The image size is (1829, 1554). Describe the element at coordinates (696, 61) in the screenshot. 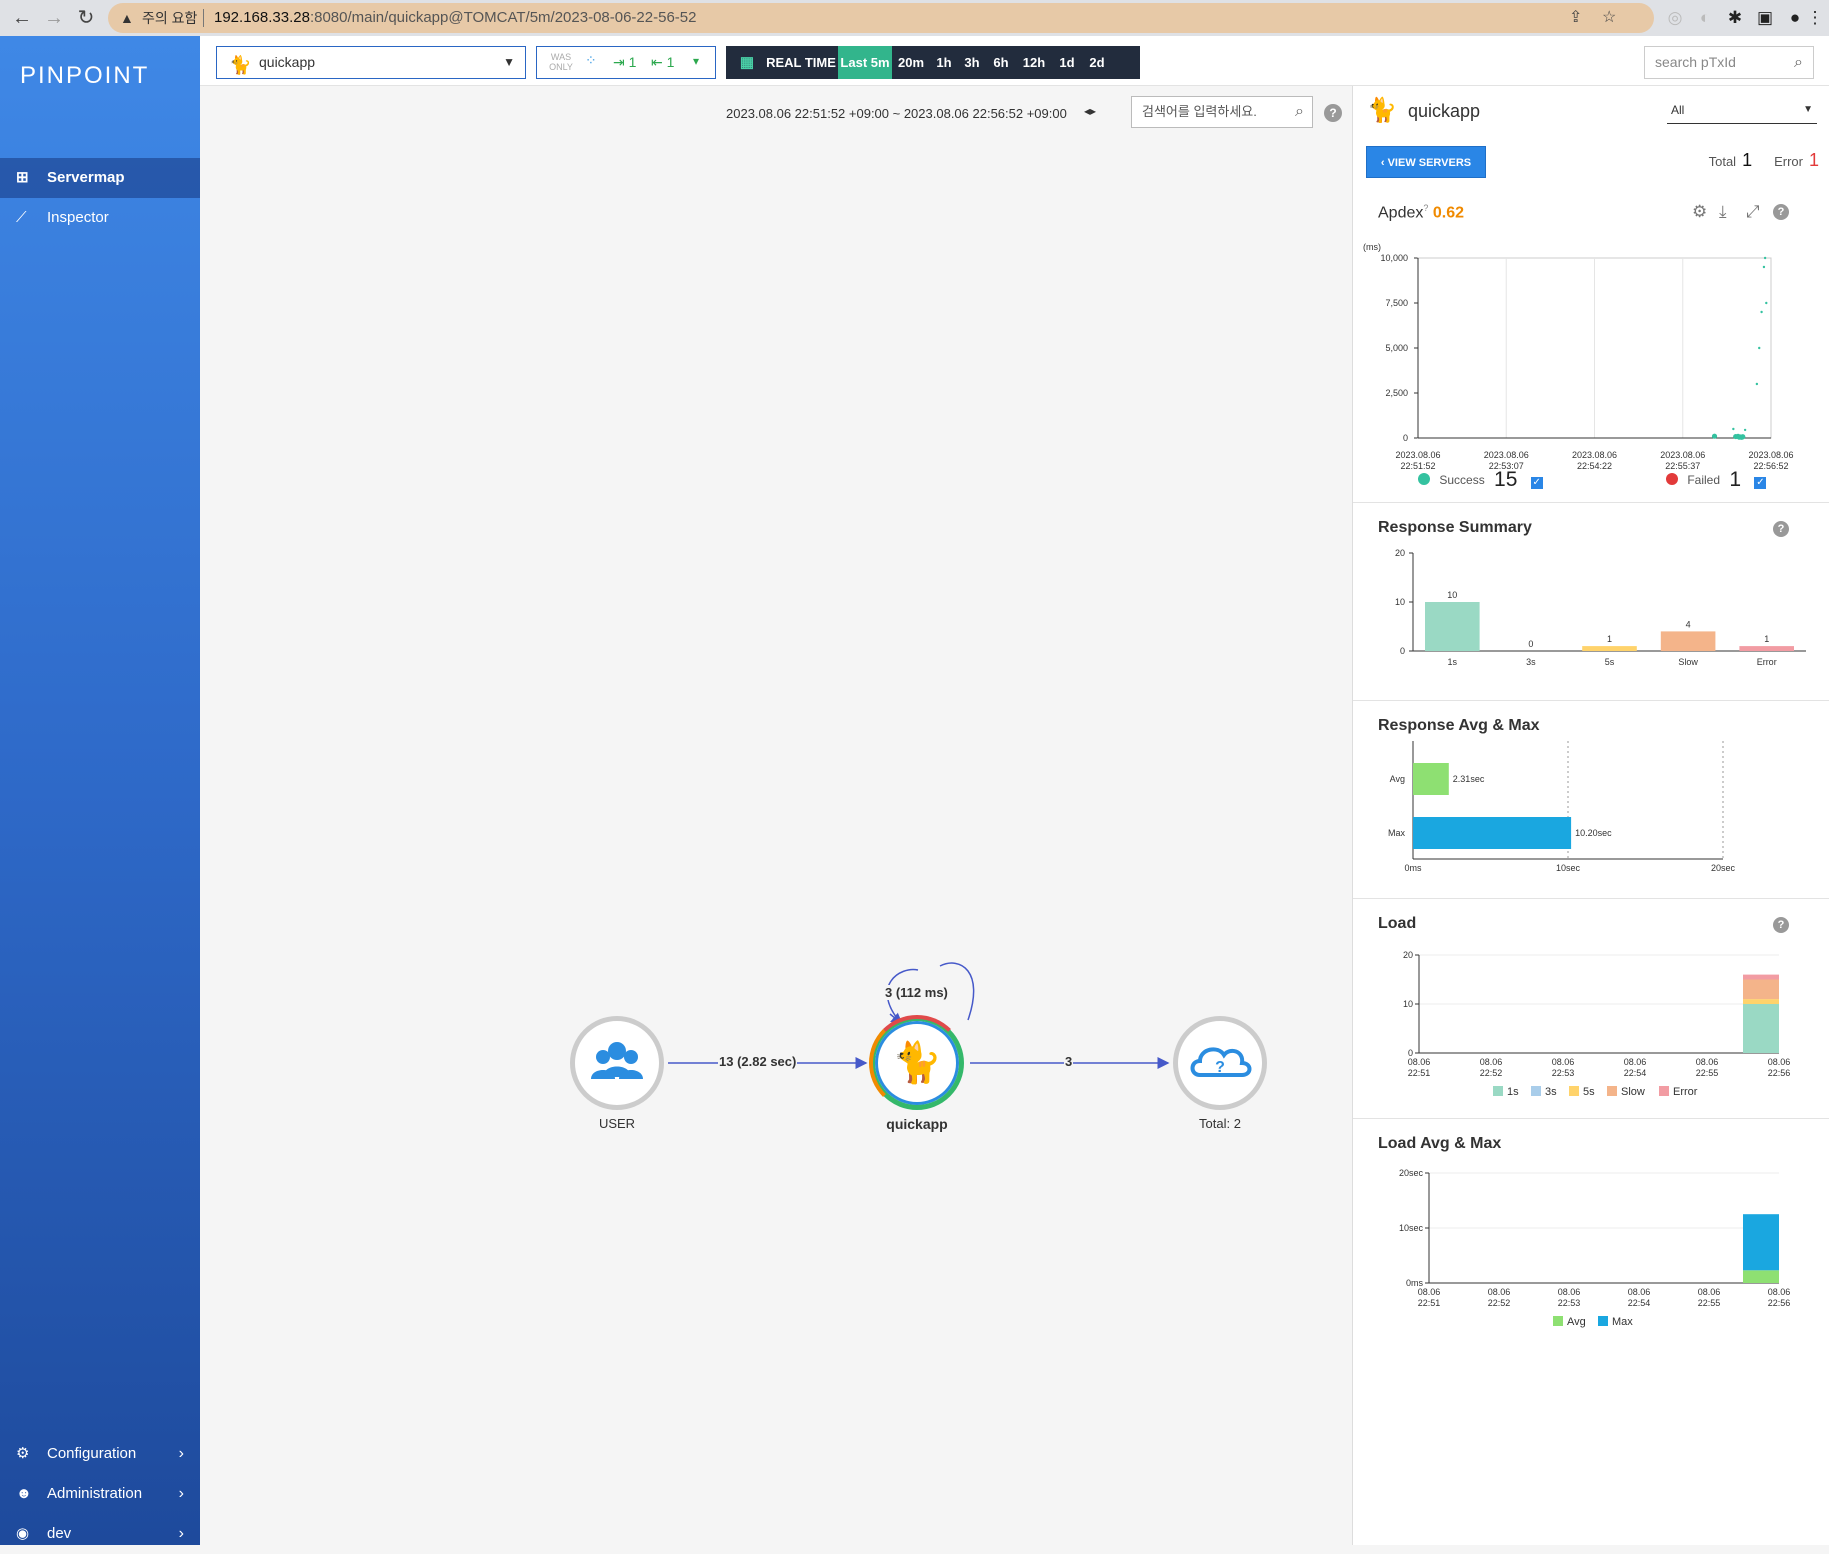

I see `chevron-down-icon: ▾` at that location.